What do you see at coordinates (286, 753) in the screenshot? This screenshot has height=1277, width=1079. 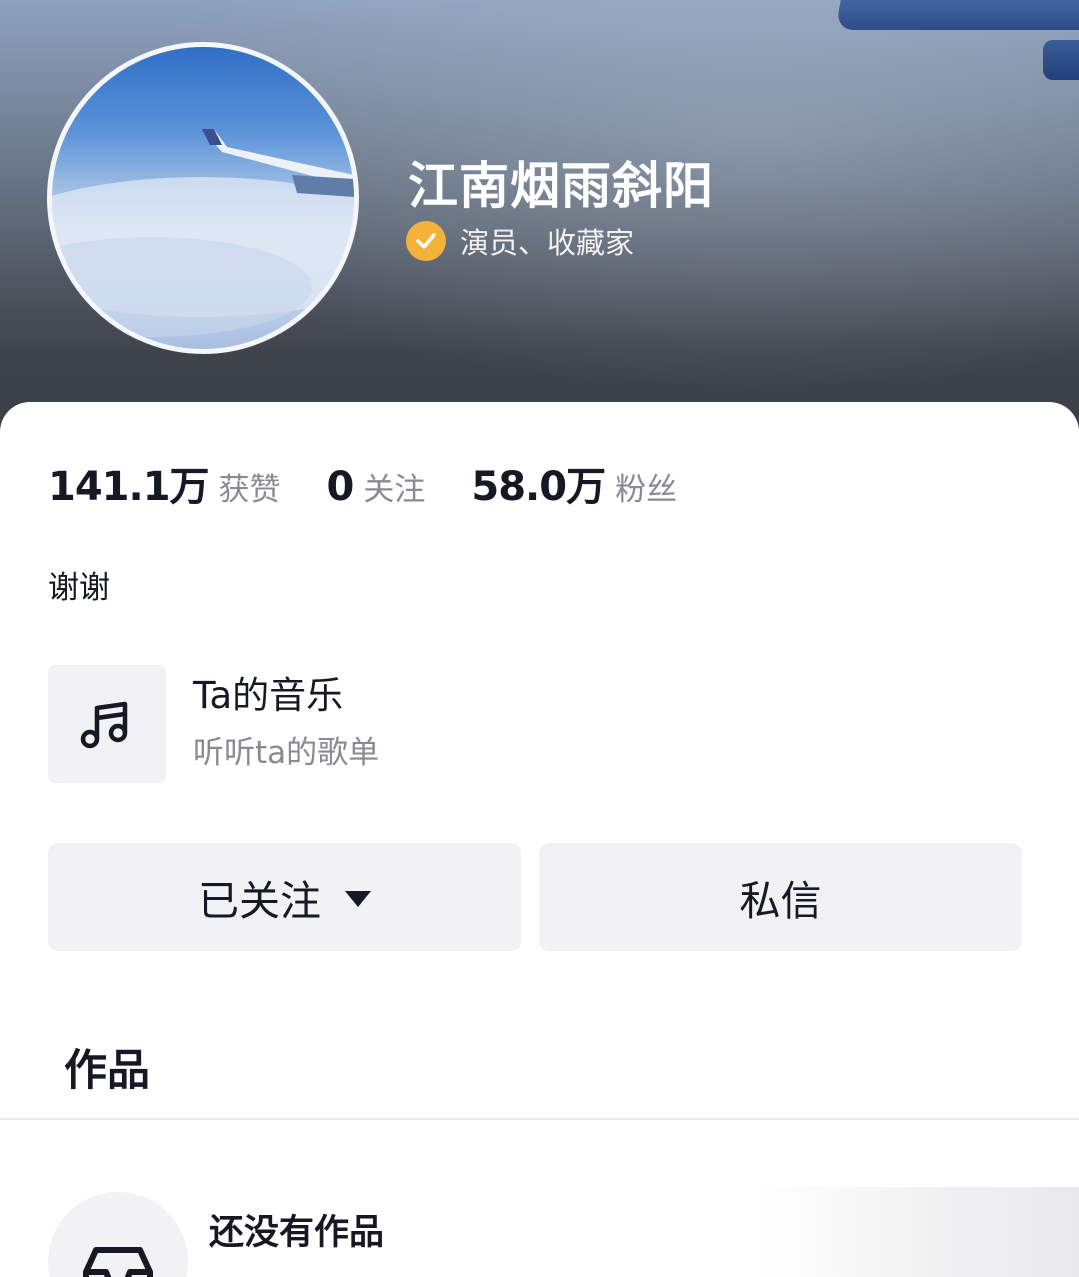 I see `music-subtitle: 听听ta的歌单` at bounding box center [286, 753].